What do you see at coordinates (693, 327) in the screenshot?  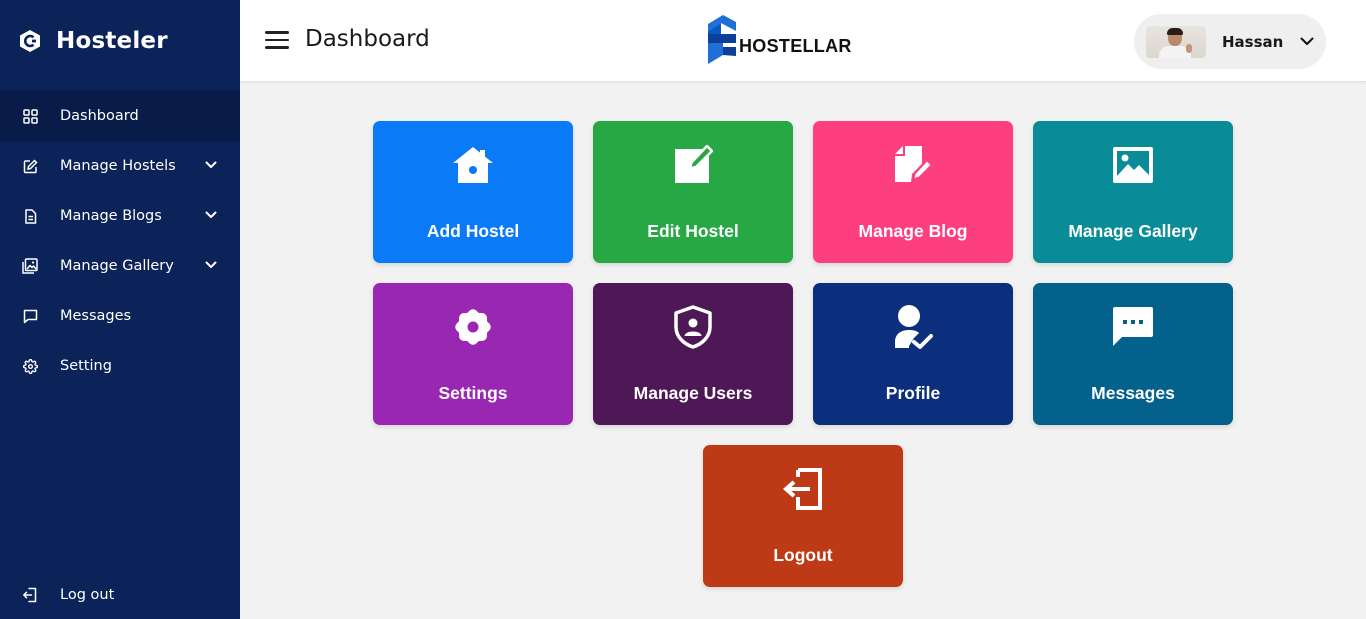 I see `shield-user-icon` at bounding box center [693, 327].